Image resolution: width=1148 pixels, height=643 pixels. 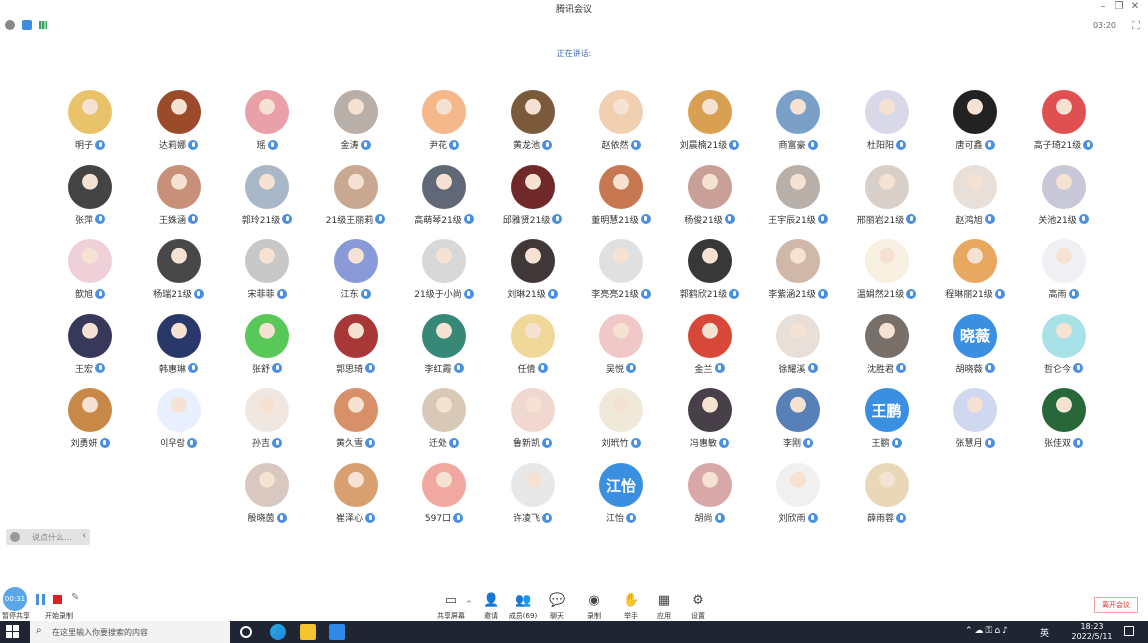 What do you see at coordinates (987, 631) in the screenshot?
I see `system-tray-icons: ⌃☁⚿⌂♪` at bounding box center [987, 631].